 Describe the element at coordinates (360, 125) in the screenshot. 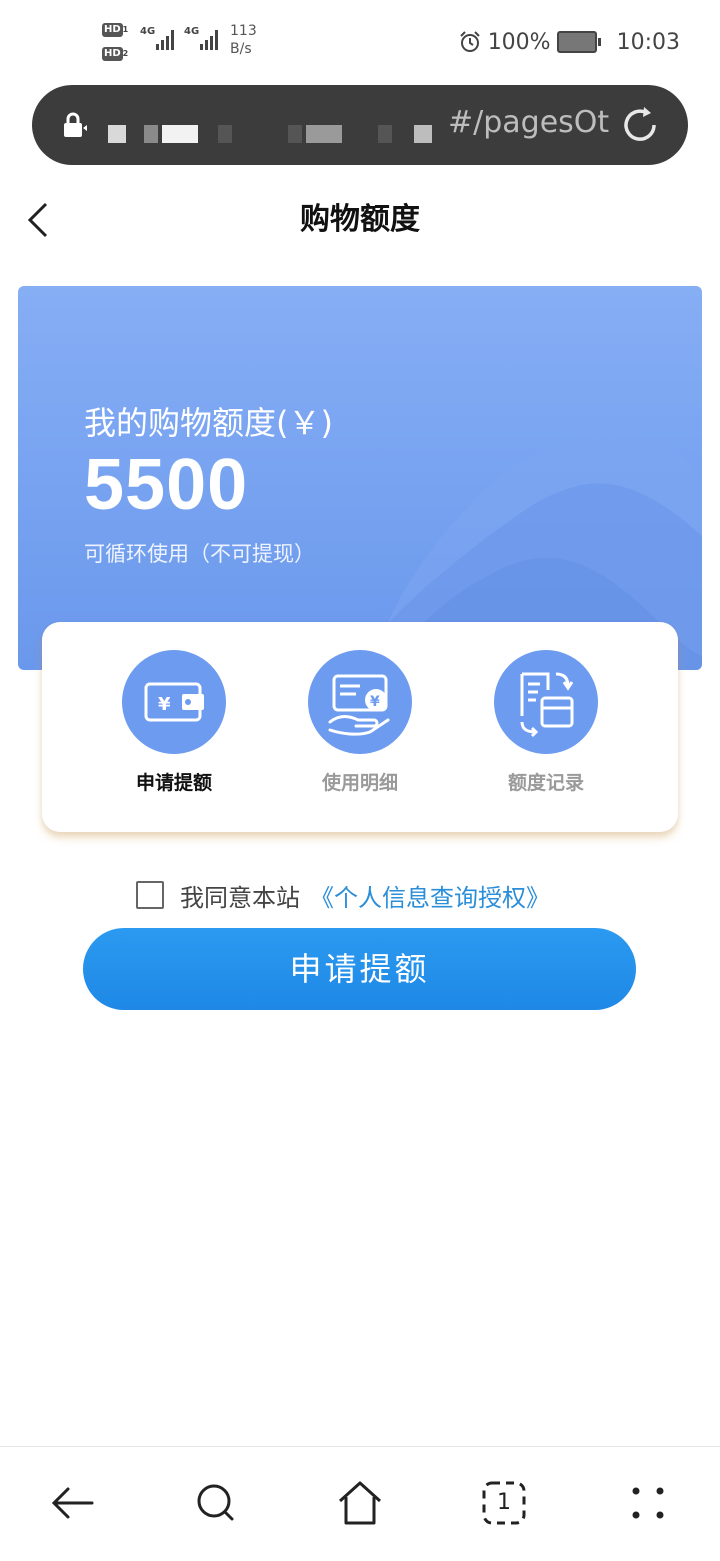

I see `url-bar: #/pagesOt` at that location.